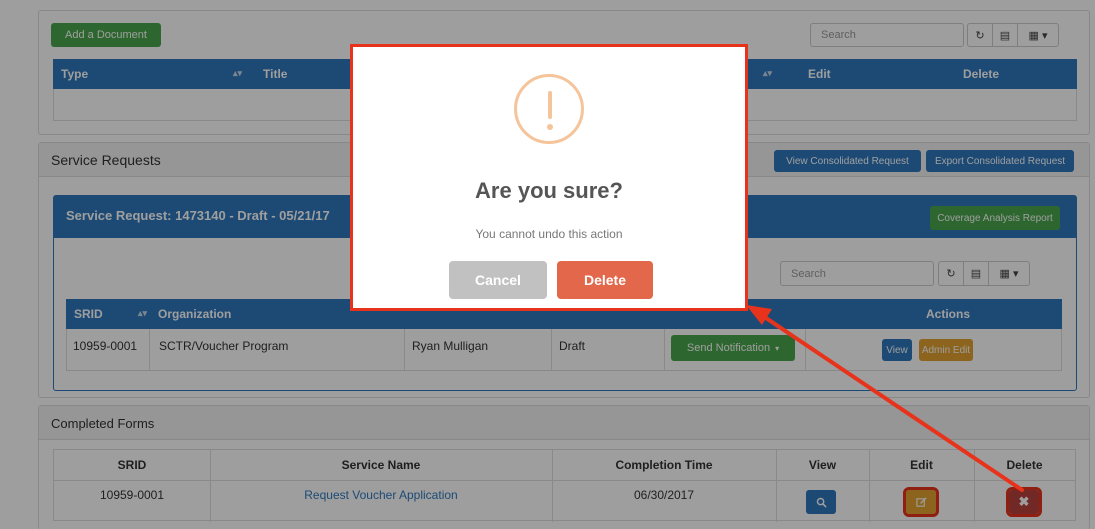  I want to click on dialog-message: You cannot undo this action, so click(549, 234).